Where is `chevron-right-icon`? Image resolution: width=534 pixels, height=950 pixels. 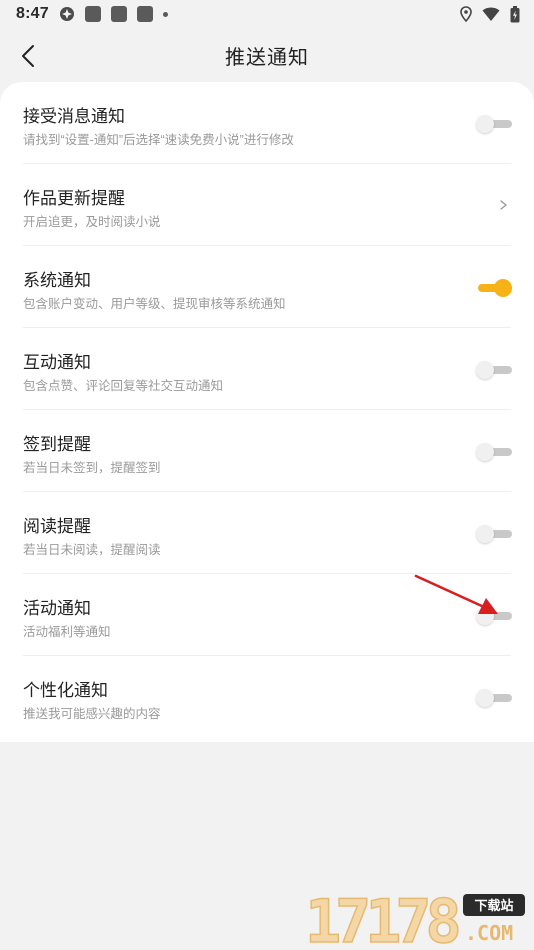 chevron-right-icon is located at coordinates (504, 205).